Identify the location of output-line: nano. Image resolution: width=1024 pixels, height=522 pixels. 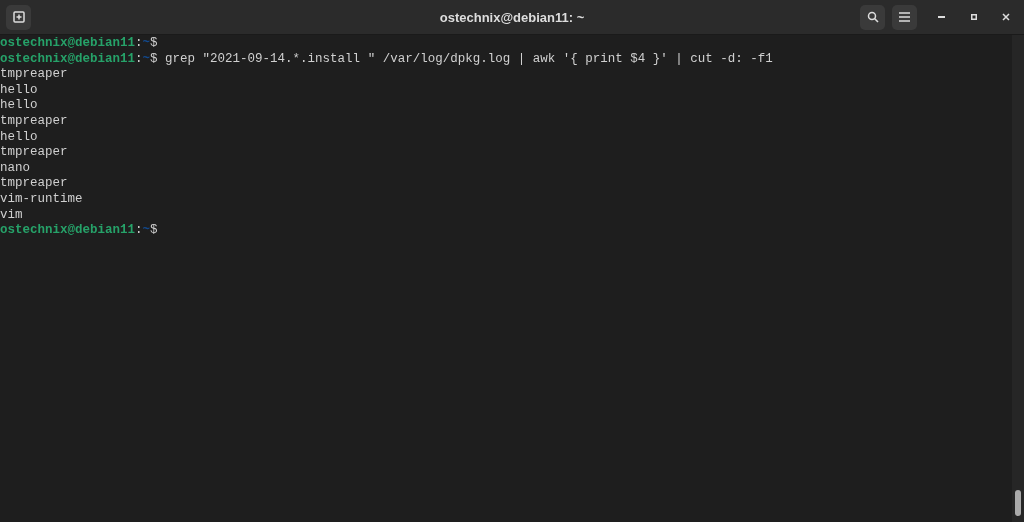
(15, 167).